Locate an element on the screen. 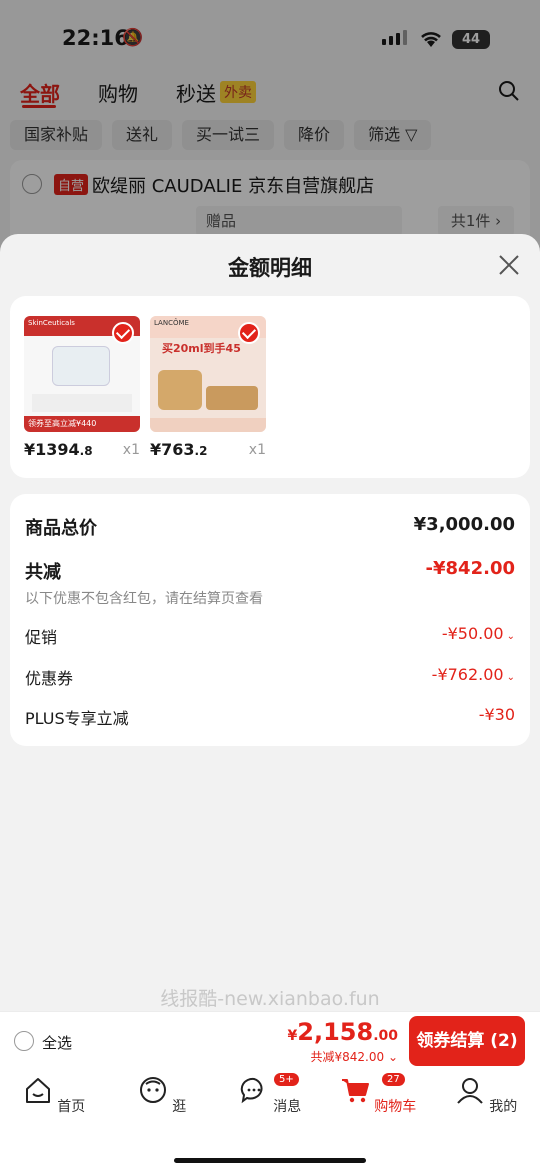 The image size is (540, 1173). home-indicator is located at coordinates (270, 1160).